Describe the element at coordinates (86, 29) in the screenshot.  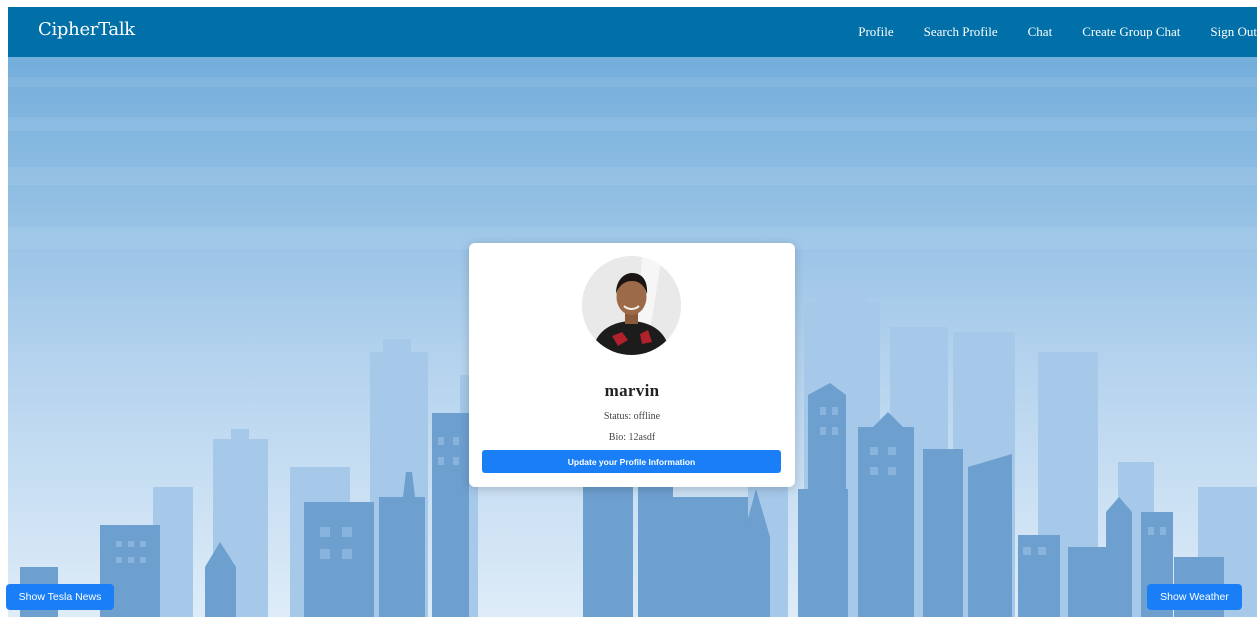
I see `brand-logo: CipherTalk` at that location.